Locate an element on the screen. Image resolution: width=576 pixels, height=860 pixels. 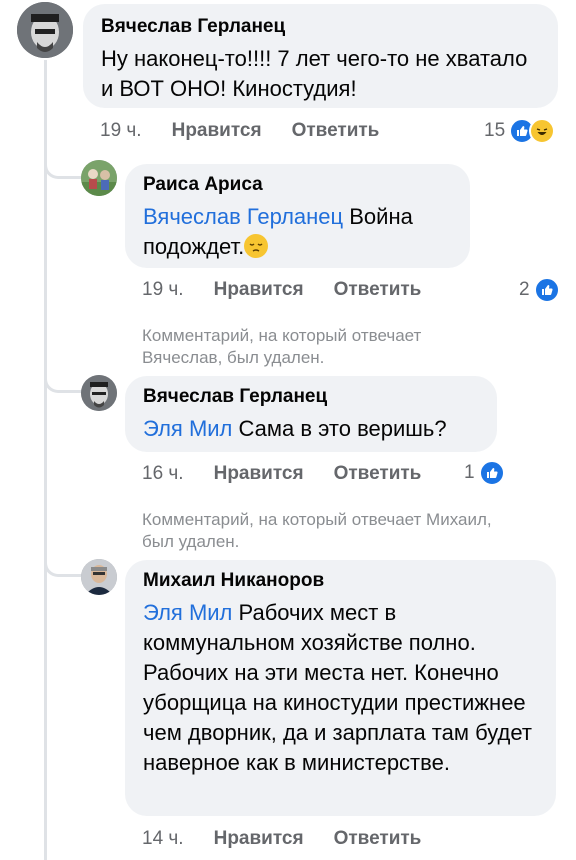
reaction-summary: 15 is located at coordinates (520, 131).